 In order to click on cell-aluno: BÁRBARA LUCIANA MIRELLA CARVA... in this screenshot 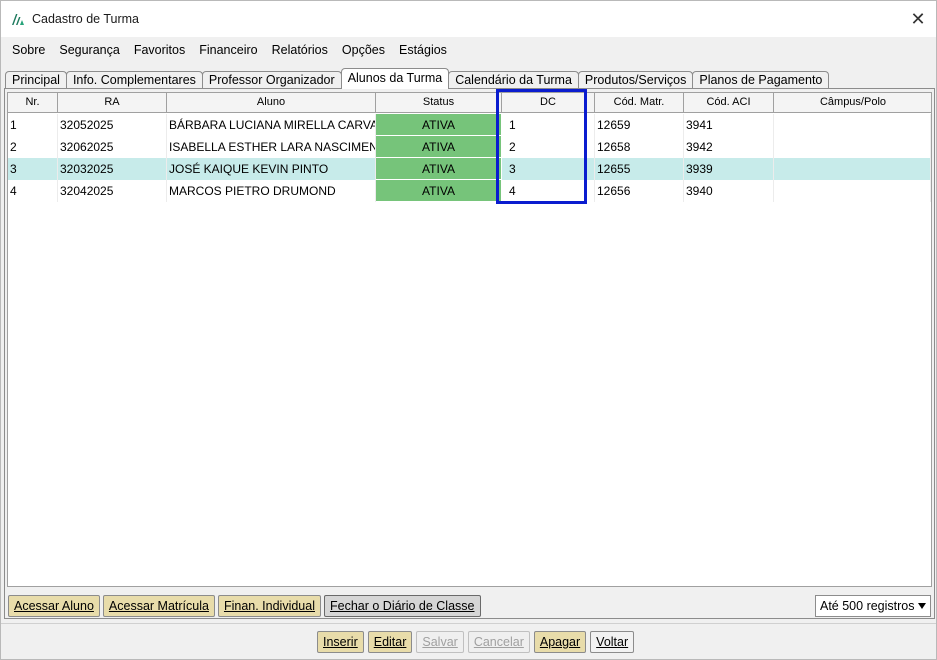, I will do `click(271, 125)`.